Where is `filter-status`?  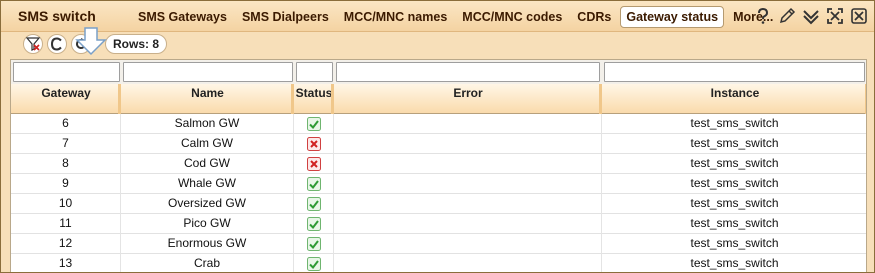 filter-status is located at coordinates (314, 72).